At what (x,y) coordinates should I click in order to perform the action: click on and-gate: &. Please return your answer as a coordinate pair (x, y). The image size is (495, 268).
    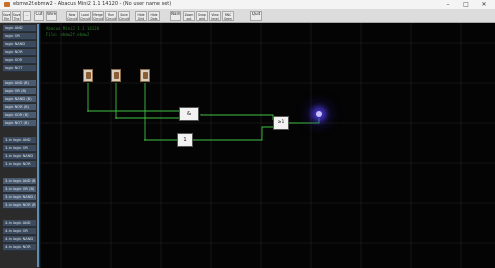
    Looking at the image, I should click on (189, 114).